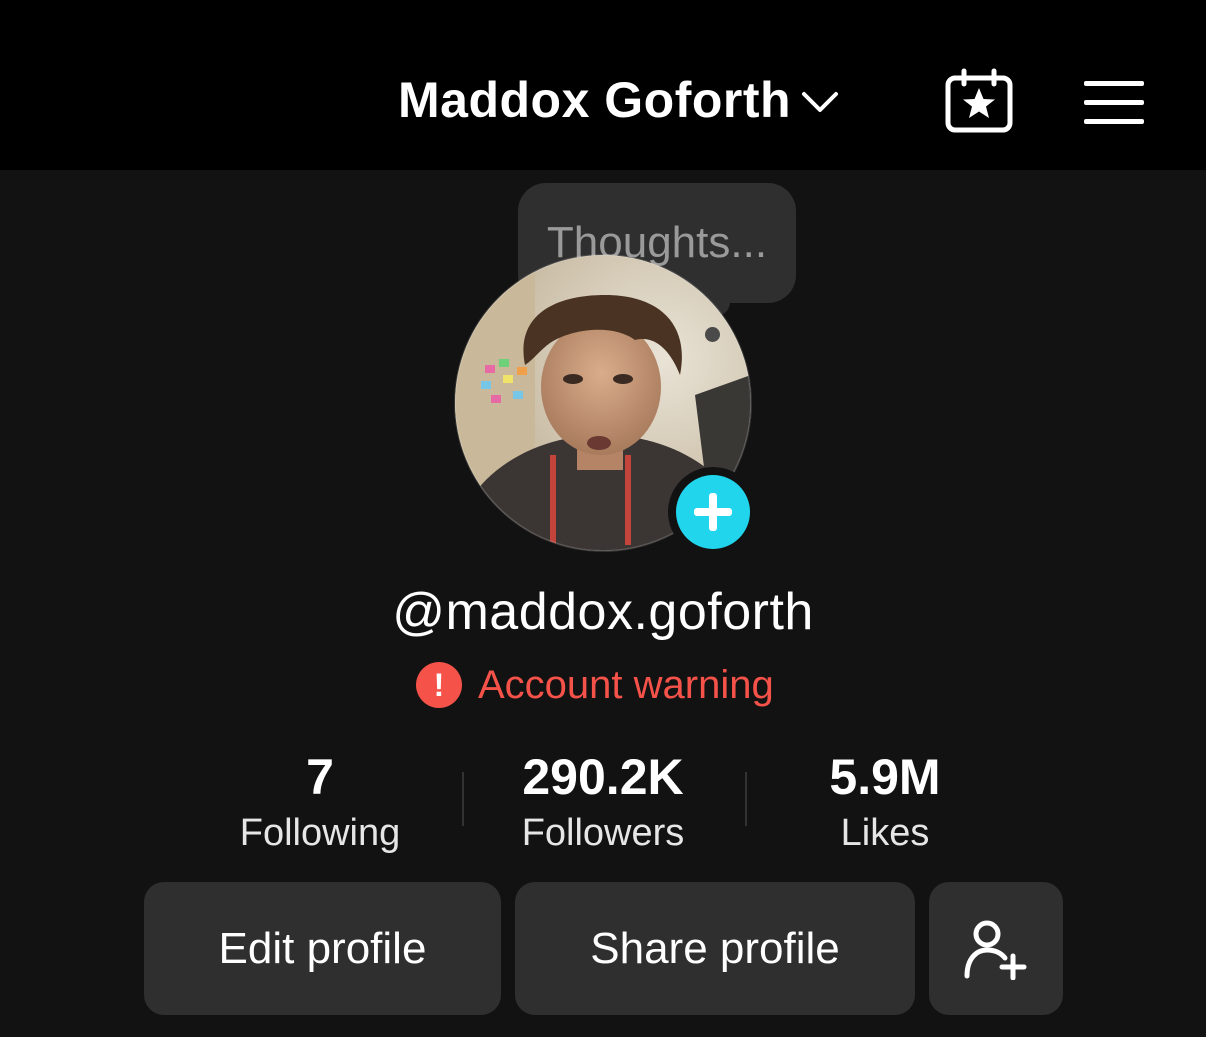 The image size is (1206, 1037). What do you see at coordinates (603, 833) in the screenshot?
I see `followers-label: Followers` at bounding box center [603, 833].